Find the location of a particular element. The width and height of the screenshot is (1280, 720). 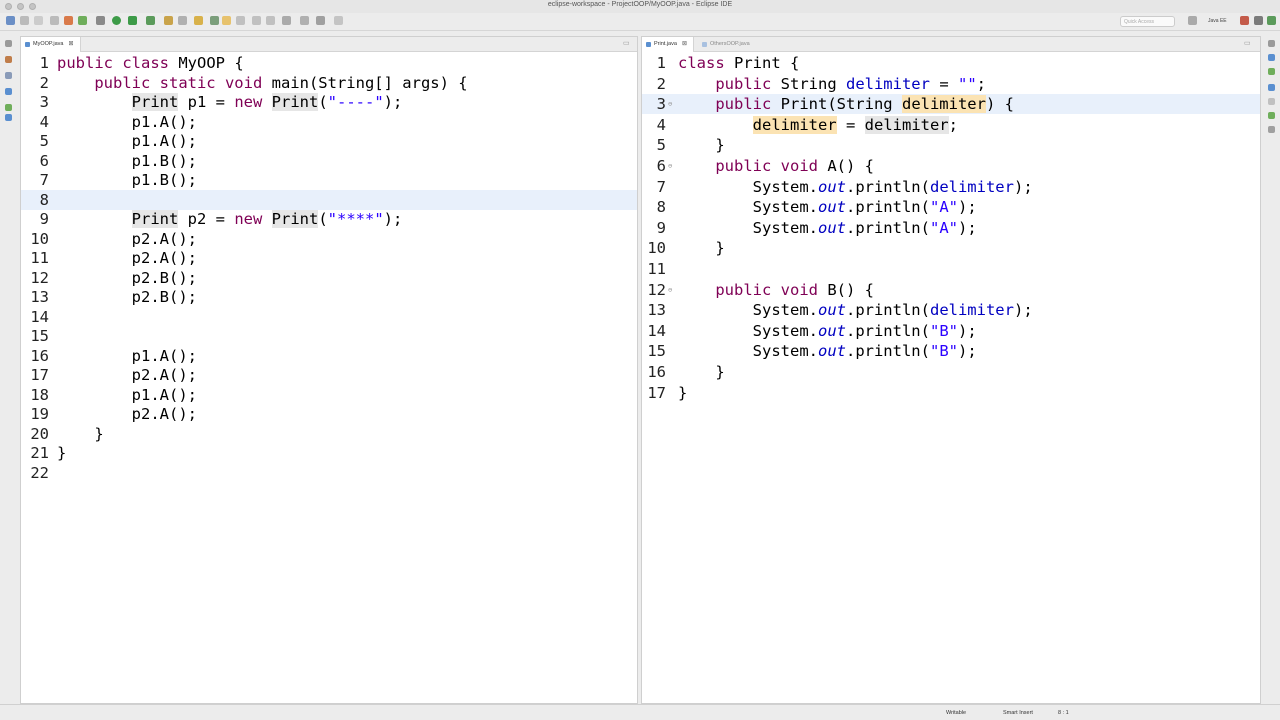

main-toolbar: Quick Access Java EE is located at coordinates (640, 22).